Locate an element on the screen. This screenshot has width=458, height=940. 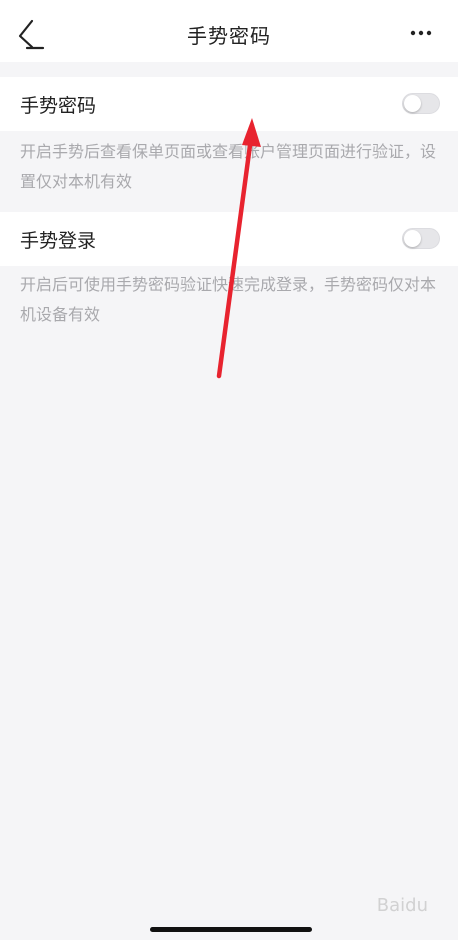
gesture-password-label: 手势密码 is located at coordinates (58, 106).